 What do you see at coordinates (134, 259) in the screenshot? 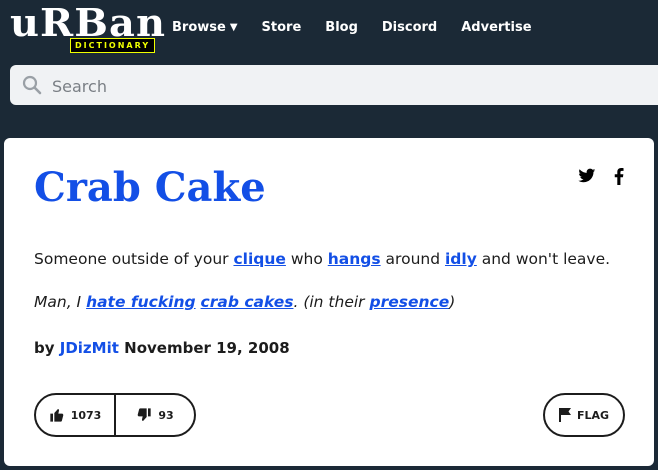
I see `meaning-text: Someone outside of your` at bounding box center [134, 259].